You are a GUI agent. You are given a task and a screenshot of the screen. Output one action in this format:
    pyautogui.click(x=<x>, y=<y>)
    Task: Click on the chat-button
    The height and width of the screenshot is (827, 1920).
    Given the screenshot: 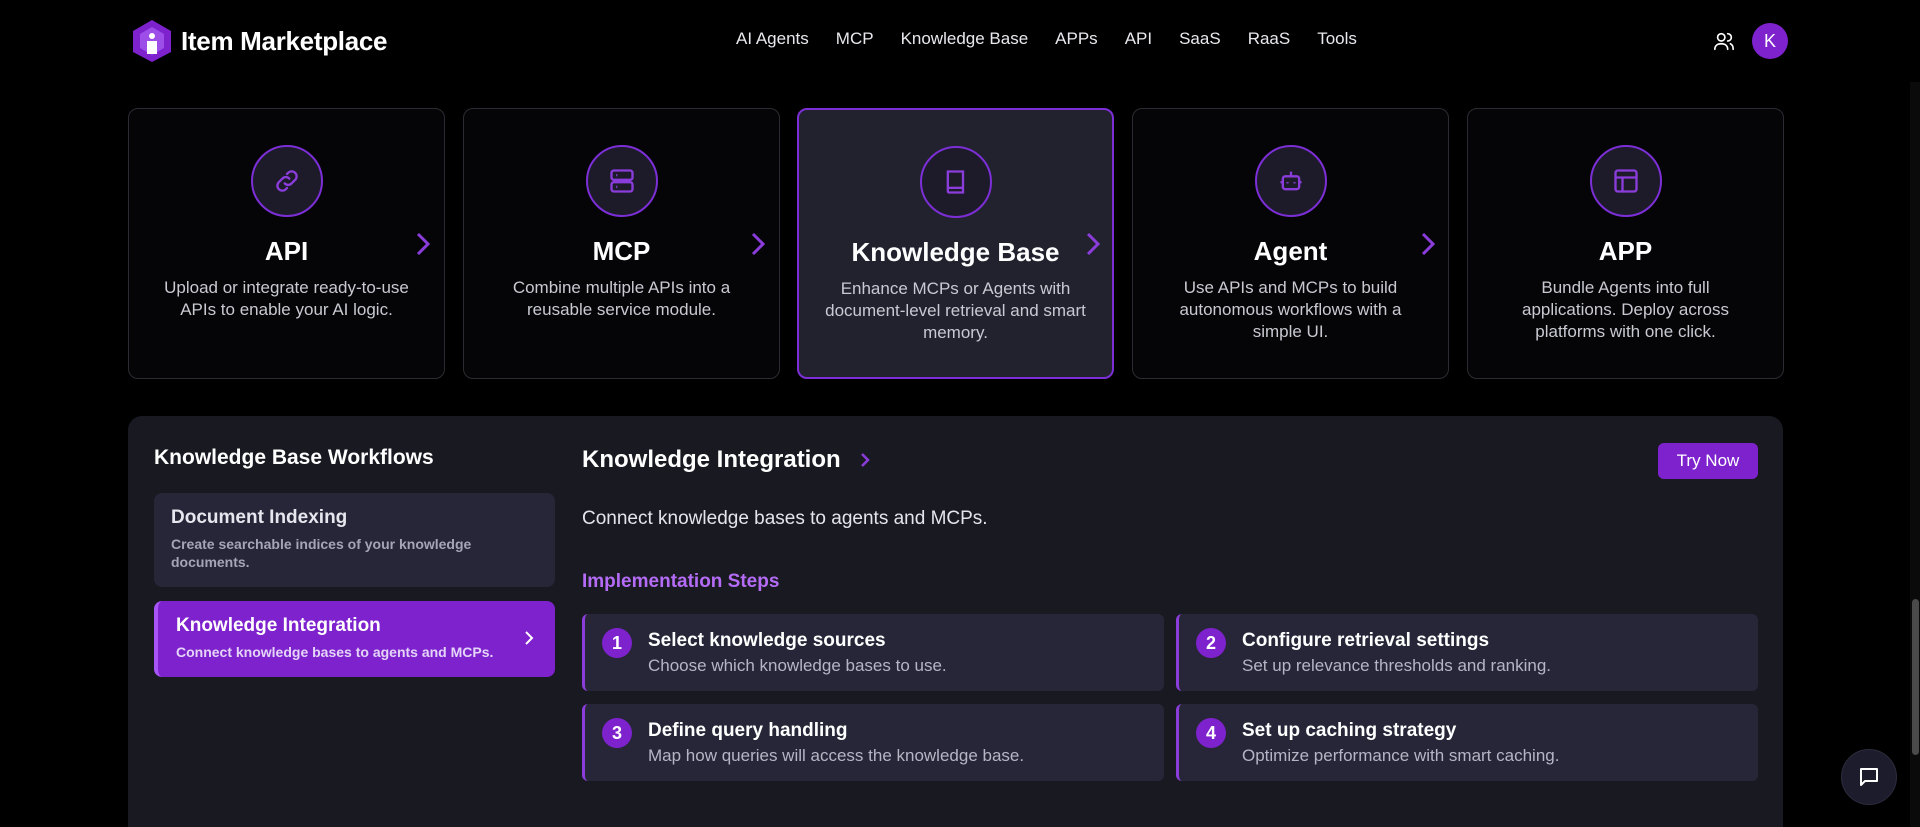 What is the action you would take?
    pyautogui.click(x=1869, y=777)
    